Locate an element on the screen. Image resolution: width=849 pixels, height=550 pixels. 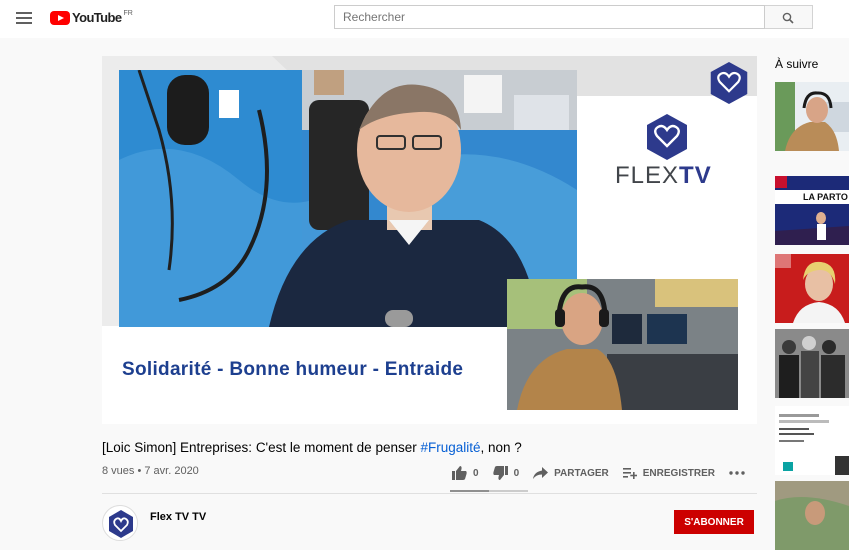
logo-region: FR is located at coordinates (128, 13).